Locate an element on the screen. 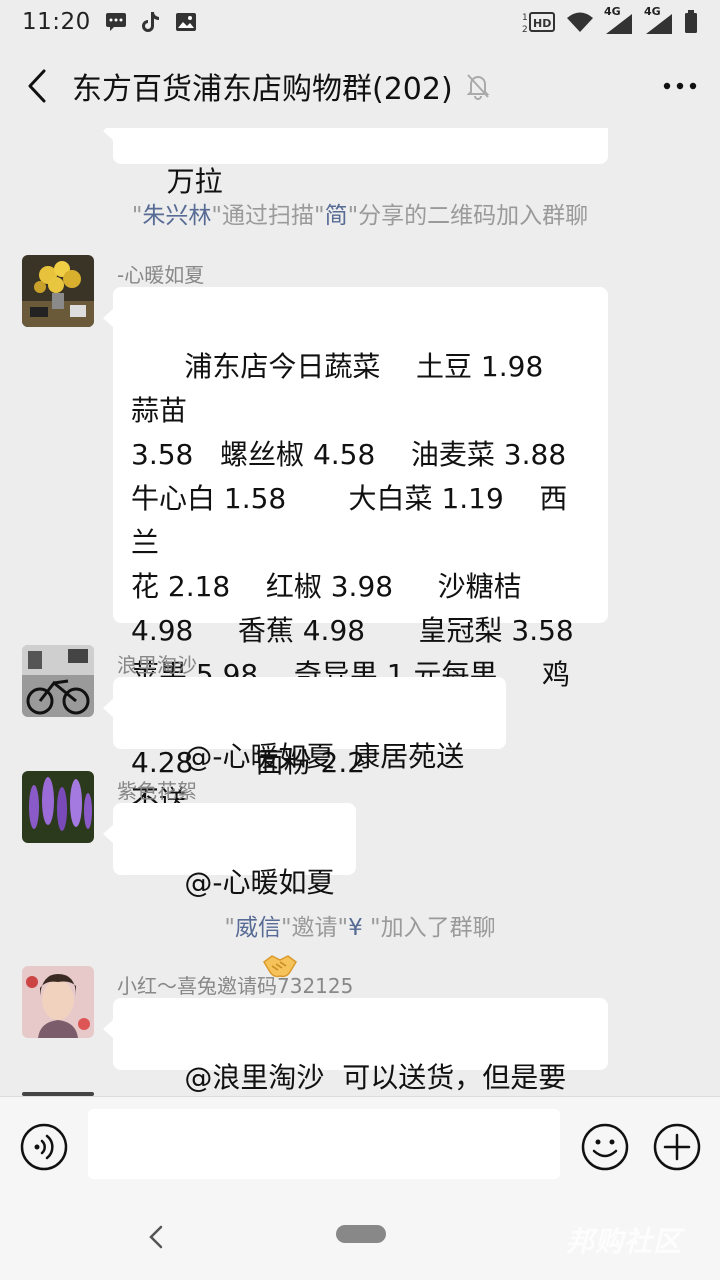 Image resolution: width=720 pixels, height=1280 pixels. back-button is located at coordinates (37, 86).